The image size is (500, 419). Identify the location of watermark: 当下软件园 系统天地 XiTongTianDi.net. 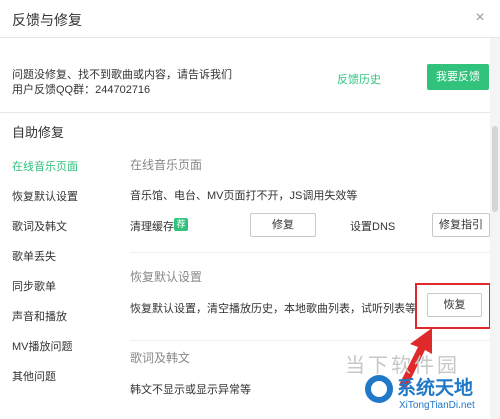
(402, 382).